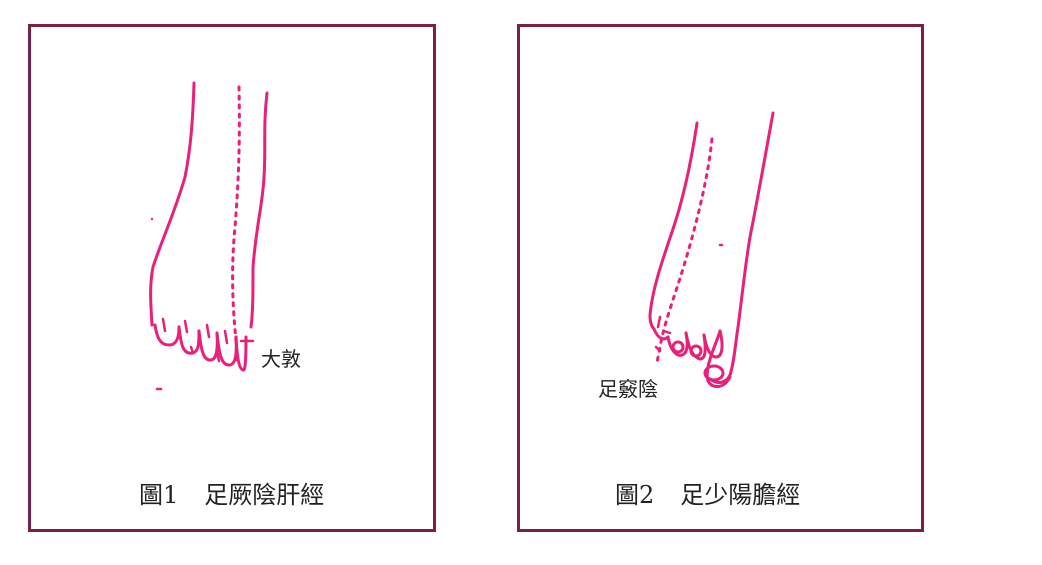 This screenshot has height=565, width=1042. Describe the element at coordinates (635, 495) in the screenshot. I see `figure-number-2: 圖2` at that location.